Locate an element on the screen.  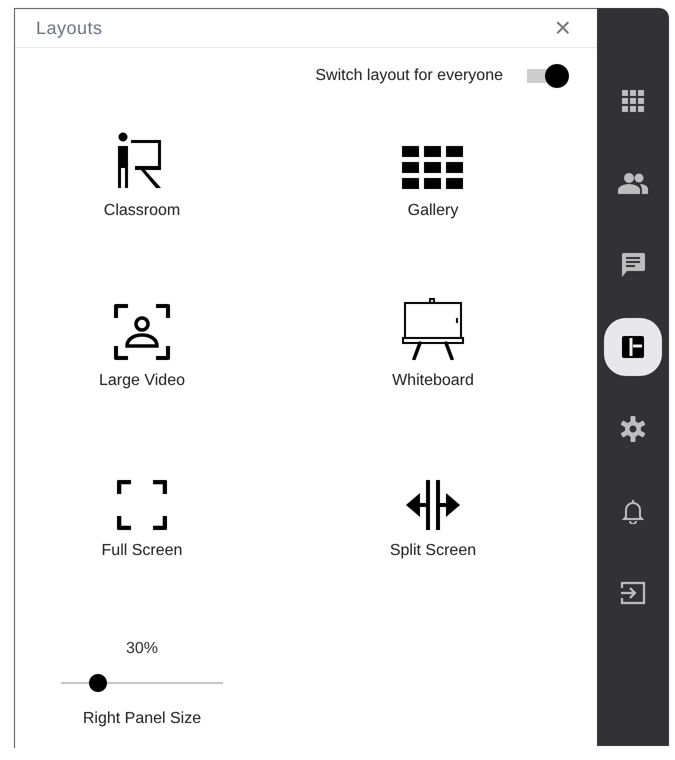
person-frame-icon is located at coordinates (142, 332).